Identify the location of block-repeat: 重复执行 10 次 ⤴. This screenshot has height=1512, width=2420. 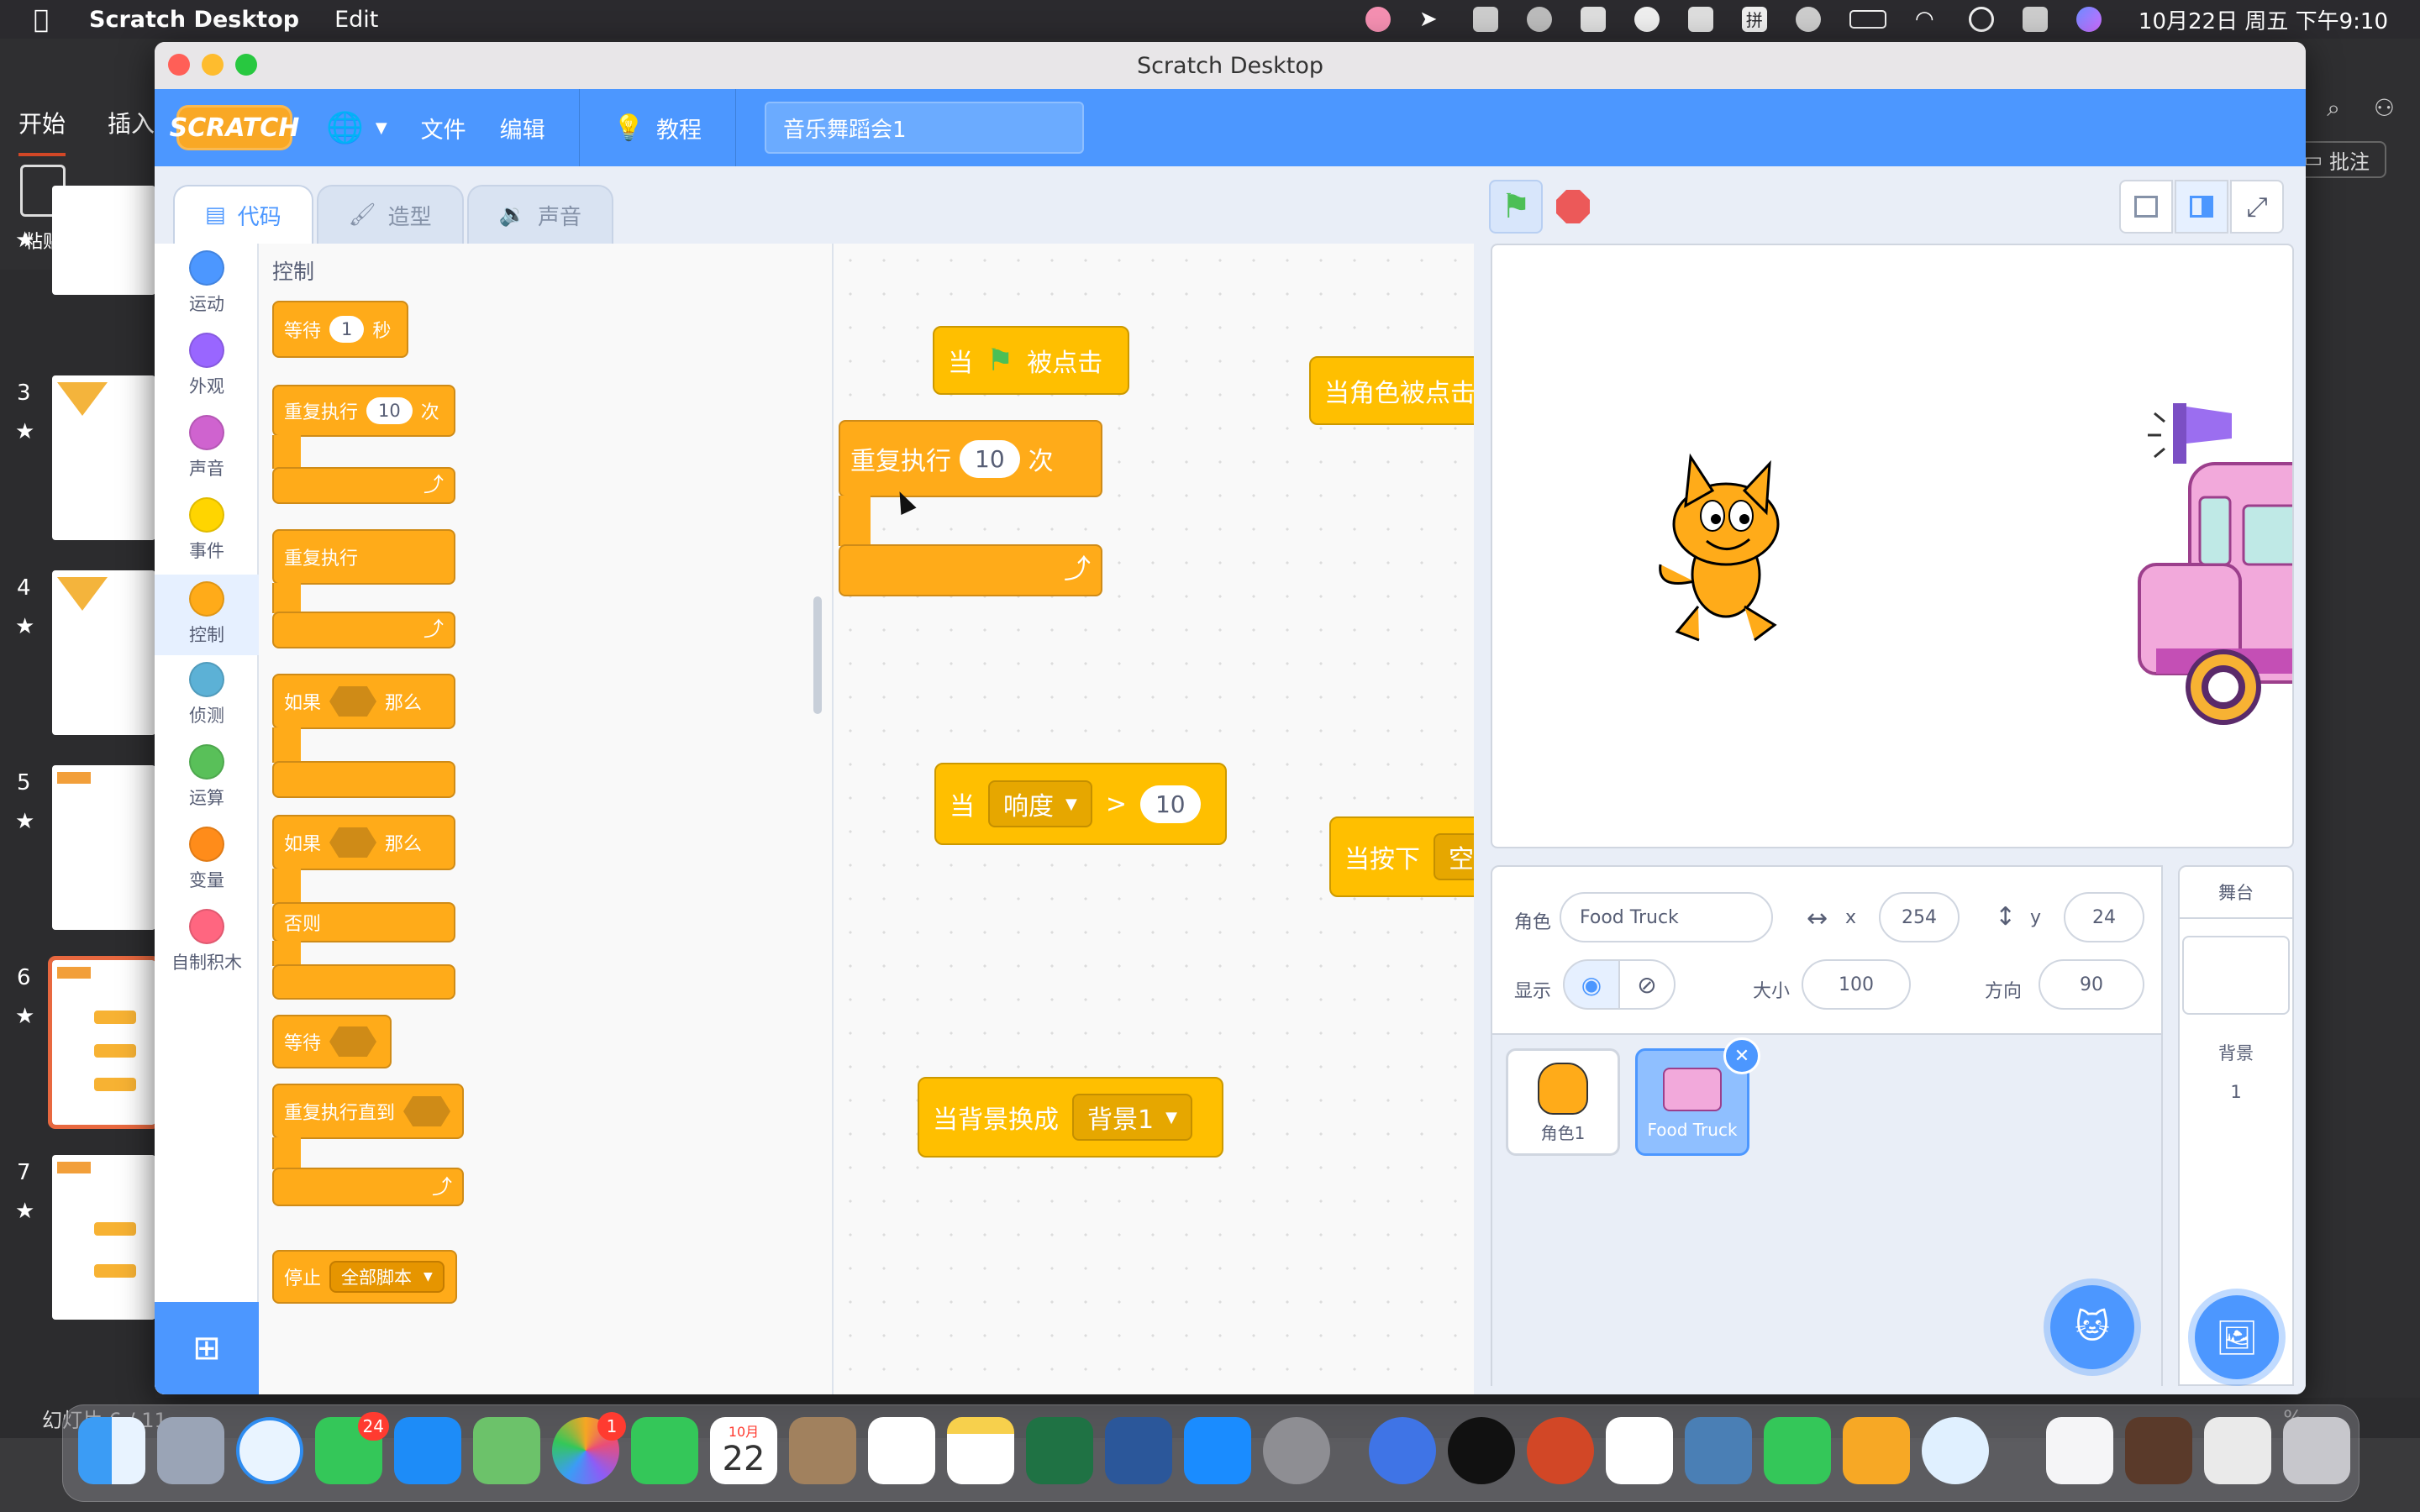
(363, 448).